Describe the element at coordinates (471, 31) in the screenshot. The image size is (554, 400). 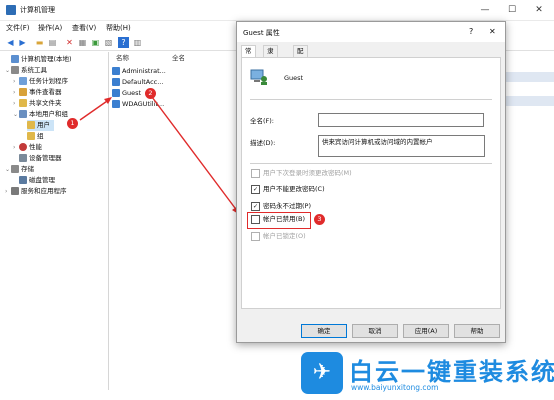
I see `dialog-help-button: ?` at that location.